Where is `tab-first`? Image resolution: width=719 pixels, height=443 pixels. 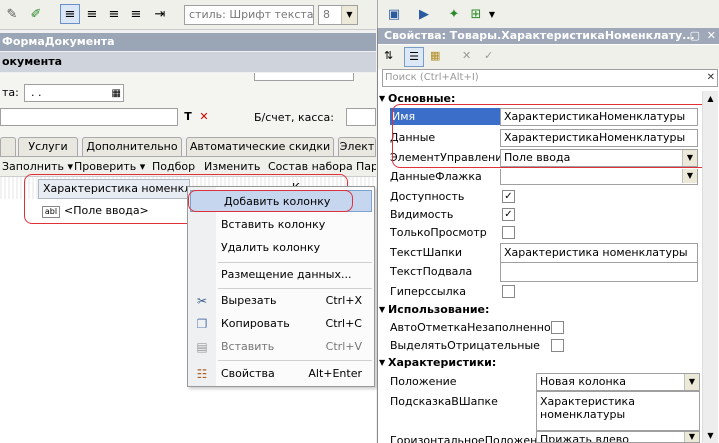
tab-first is located at coordinates (8, 146).